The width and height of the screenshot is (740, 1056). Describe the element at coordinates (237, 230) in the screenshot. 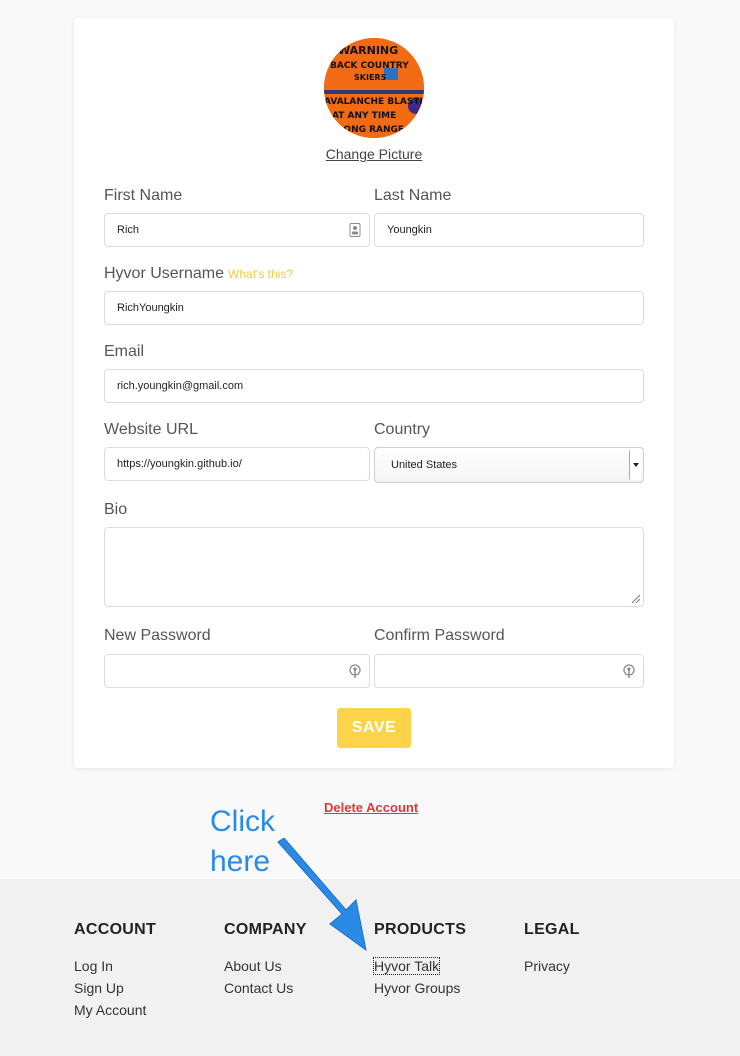

I see `first-name-input: Rich` at that location.